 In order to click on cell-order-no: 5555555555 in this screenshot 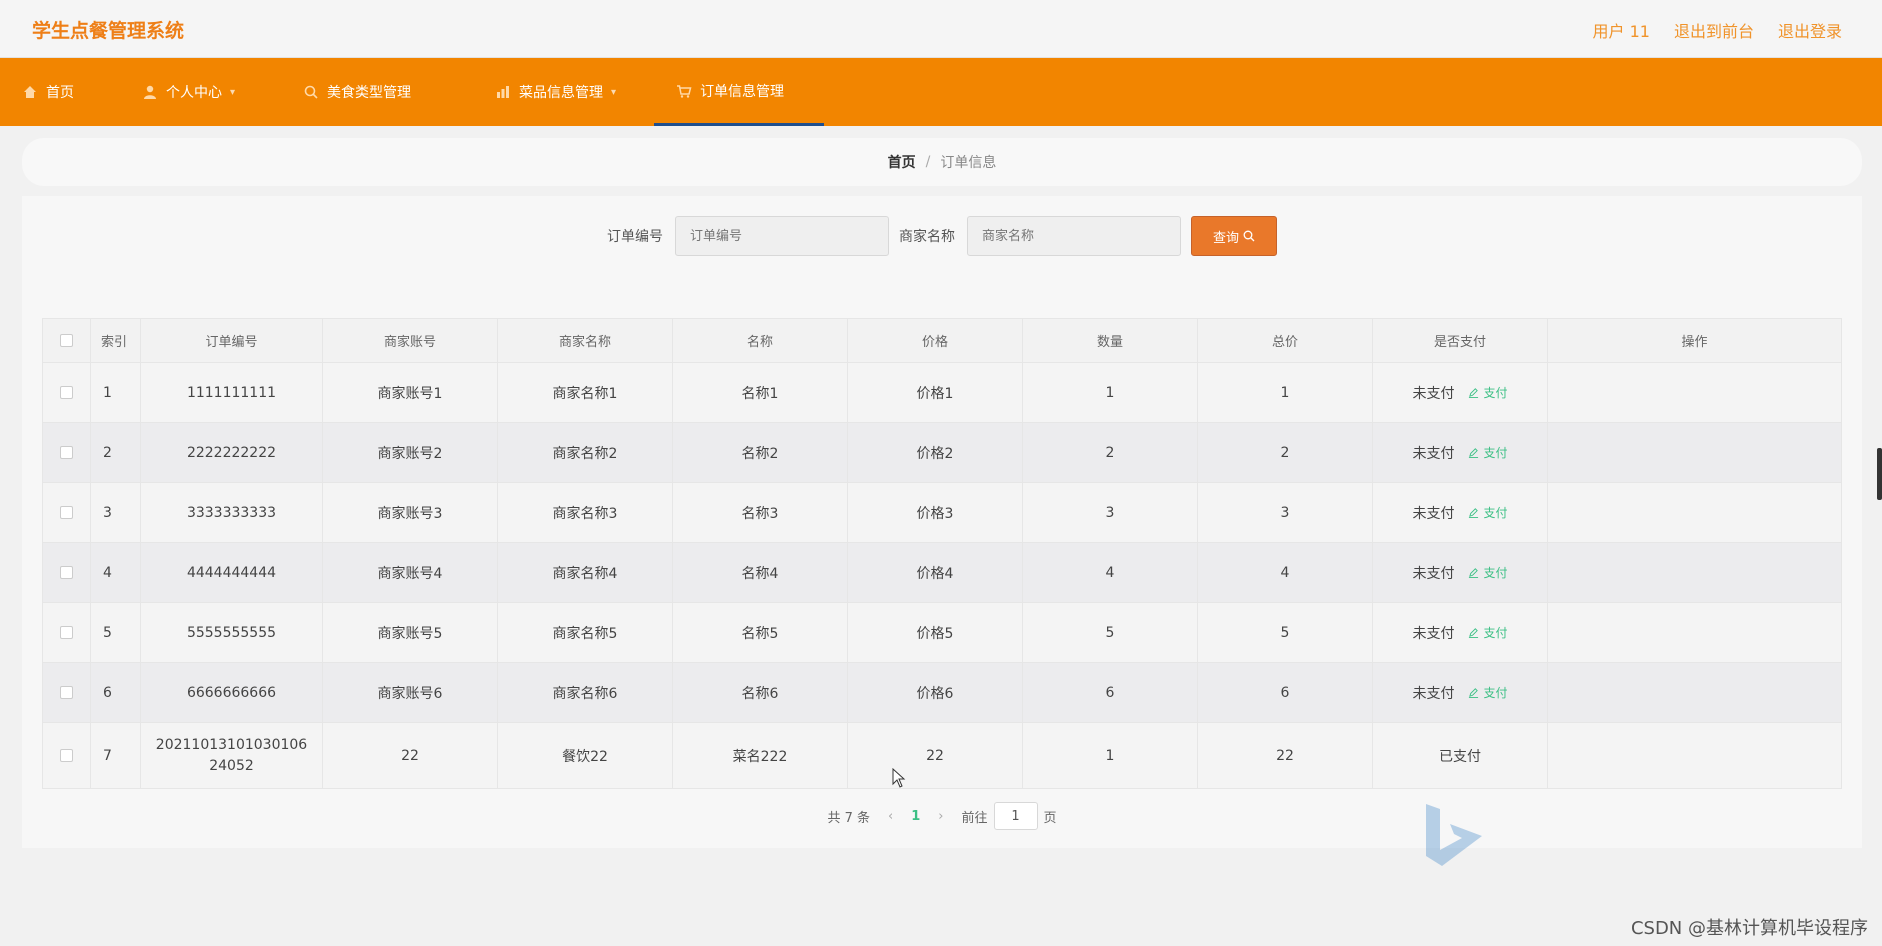, I will do `click(231, 632)`.